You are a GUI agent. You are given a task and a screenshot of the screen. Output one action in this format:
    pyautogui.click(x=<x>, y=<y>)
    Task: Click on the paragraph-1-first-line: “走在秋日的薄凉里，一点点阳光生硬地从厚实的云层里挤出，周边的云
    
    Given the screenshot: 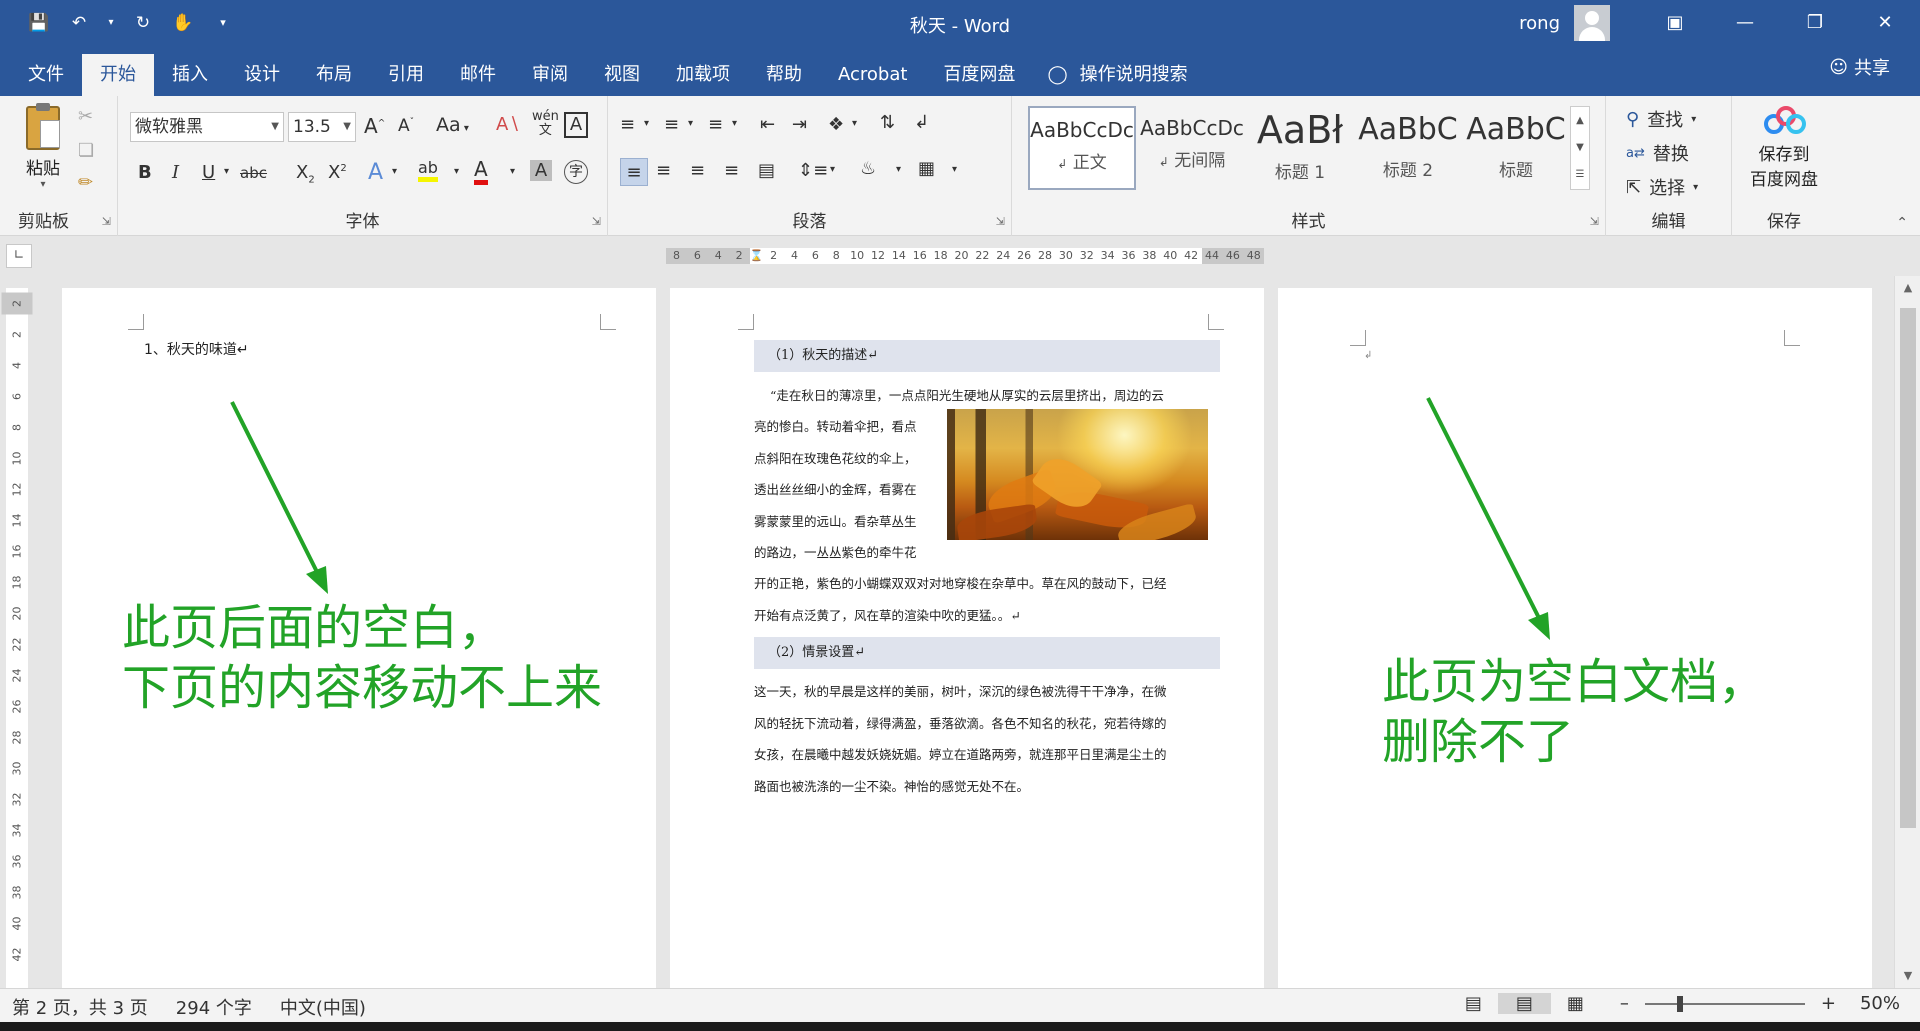 What is the action you would take?
    pyautogui.click(x=967, y=396)
    